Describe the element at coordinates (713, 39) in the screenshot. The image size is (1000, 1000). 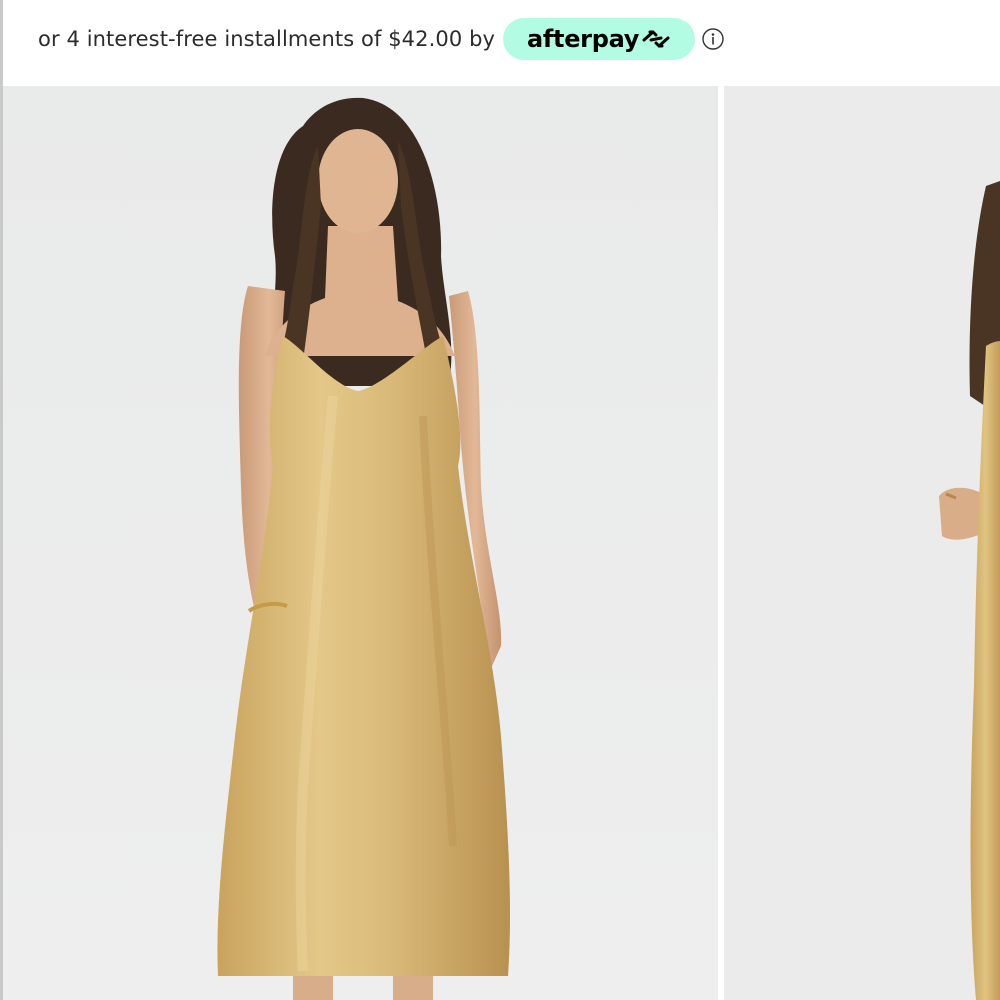
I see `info-circle-icon` at that location.